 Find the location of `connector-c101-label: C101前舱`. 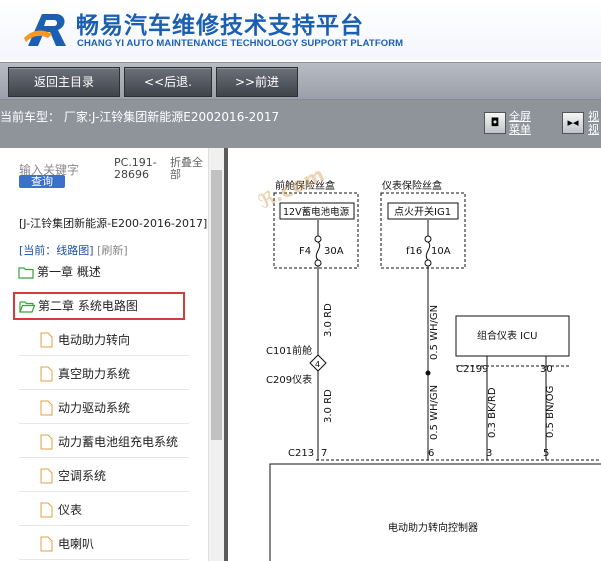

connector-c101-label: C101前舱 is located at coordinates (289, 350).